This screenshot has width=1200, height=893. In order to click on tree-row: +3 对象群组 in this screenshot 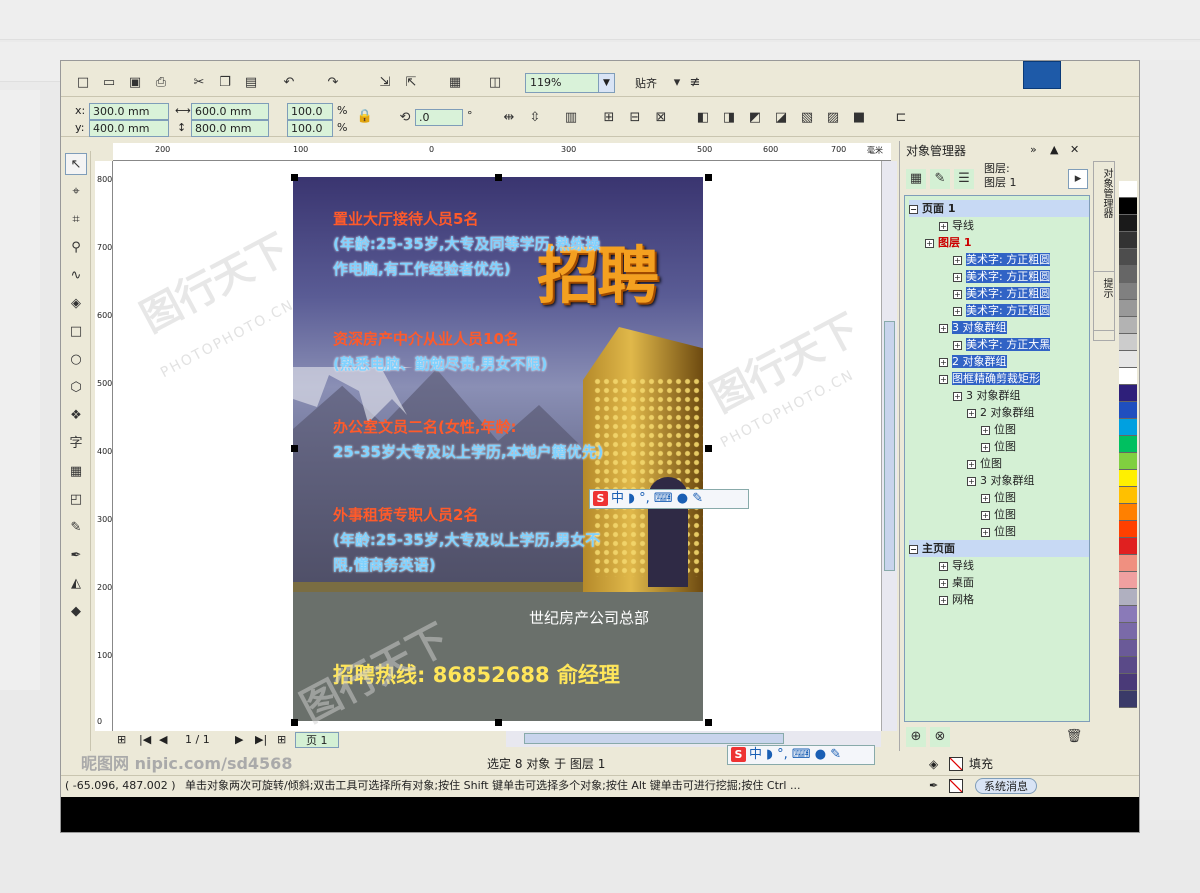, I will do `click(1001, 480)`.